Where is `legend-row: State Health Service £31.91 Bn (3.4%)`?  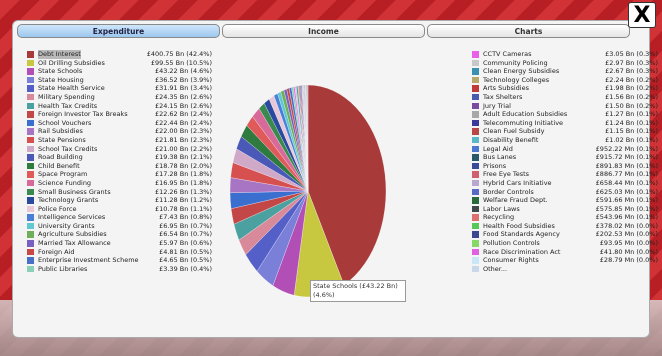
legend-row: State Health Service £31.91 Bn (3.4%) is located at coordinates (119, 88).